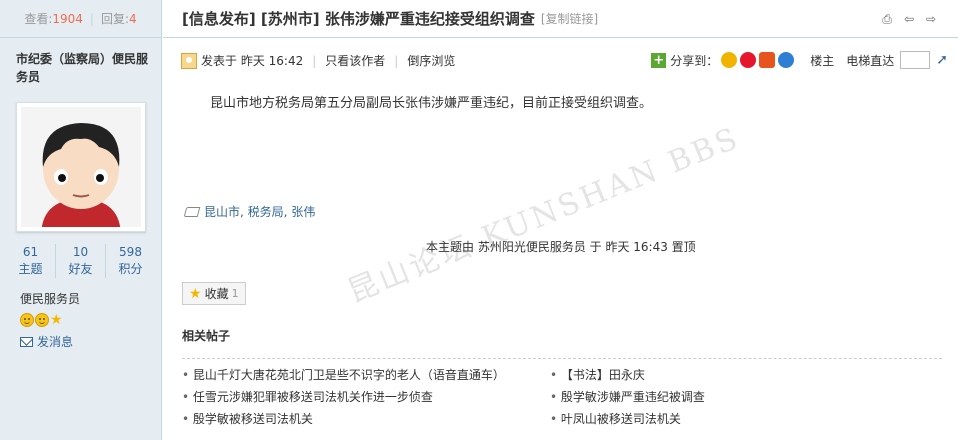  What do you see at coordinates (767, 60) in the screenshot?
I see `tencent-share-icon` at bounding box center [767, 60].